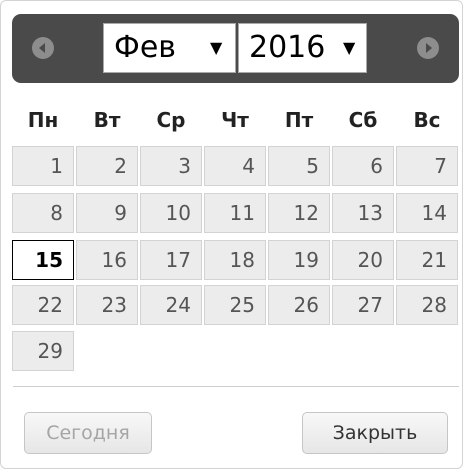 This screenshot has width=470, height=473. Describe the element at coordinates (107, 120) in the screenshot. I see `weekday-header: Вт` at that location.